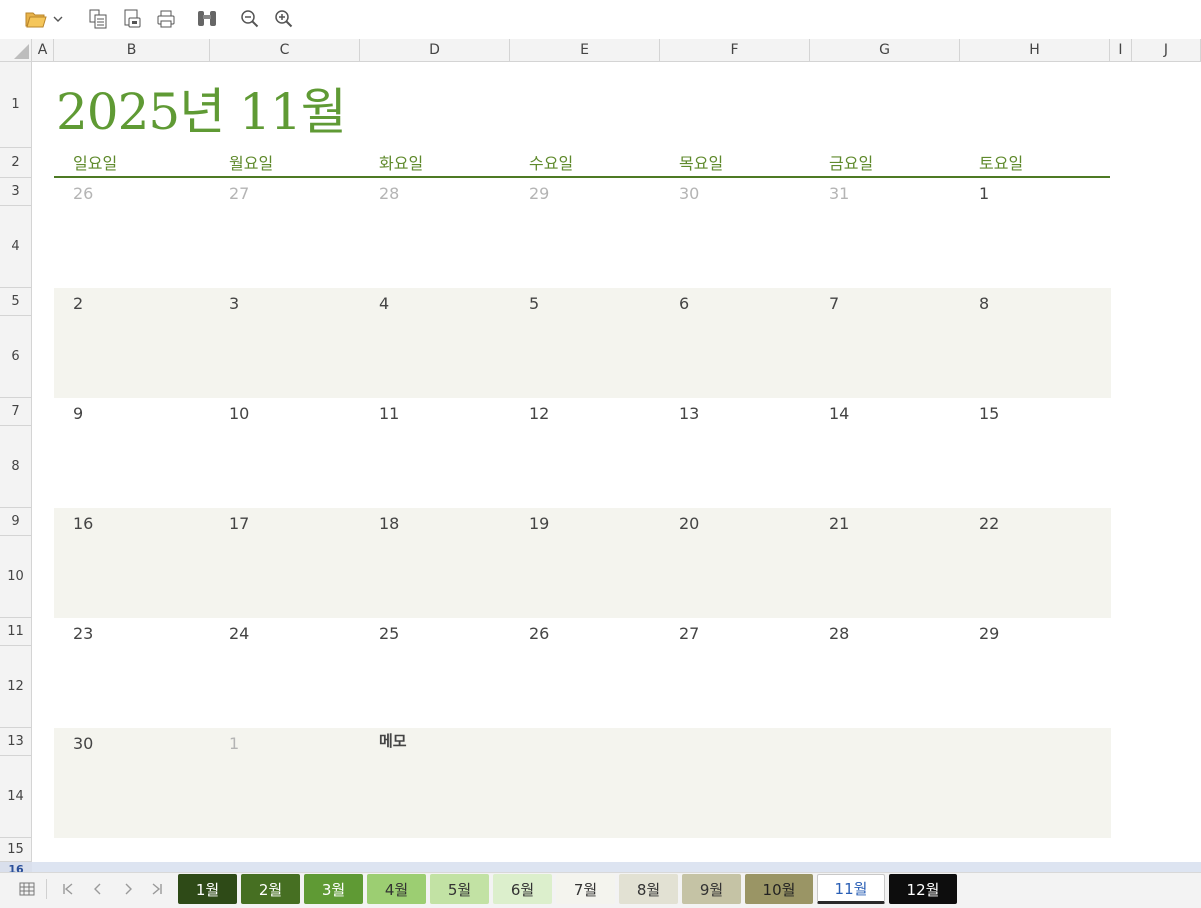  What do you see at coordinates (539, 413) in the screenshot?
I see `day-cell: 12` at bounding box center [539, 413].